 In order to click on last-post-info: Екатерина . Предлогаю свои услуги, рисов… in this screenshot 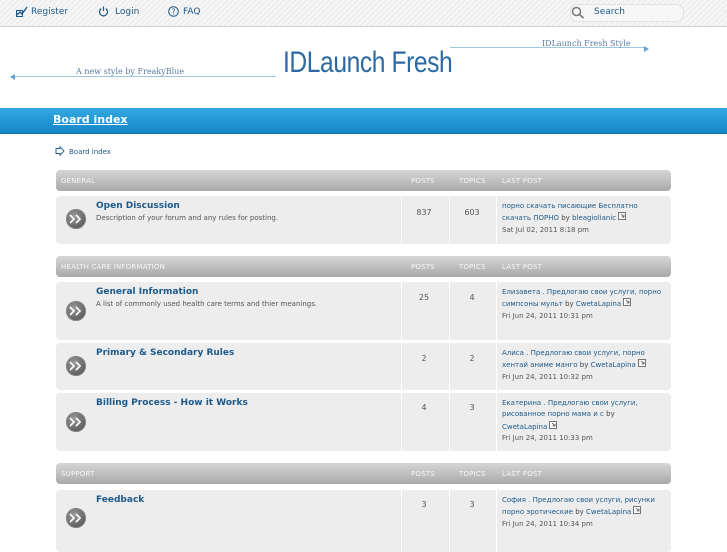, I will do `click(582, 421)`.